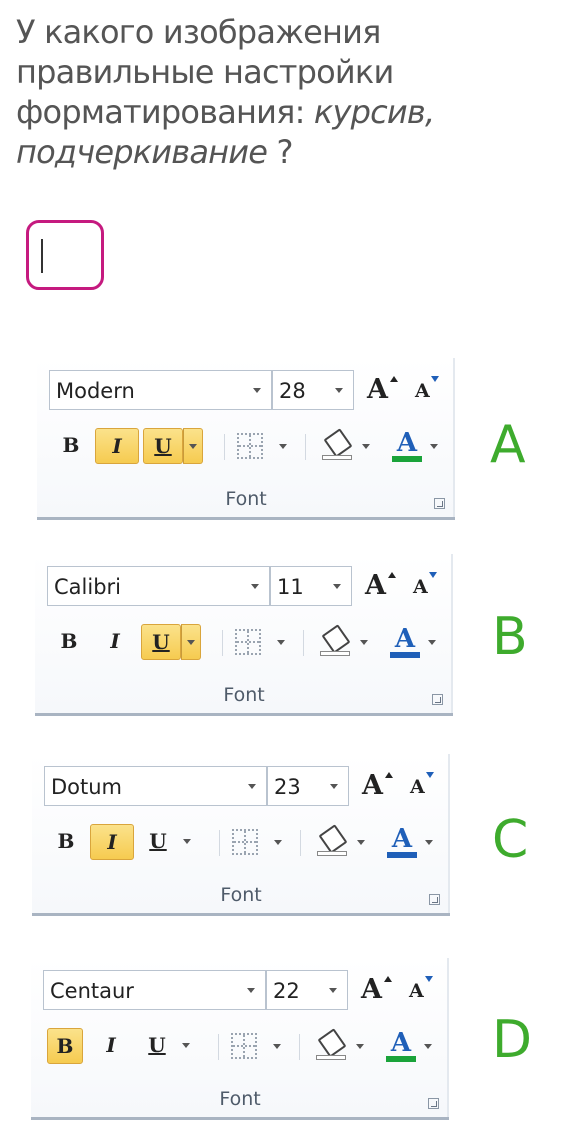  What do you see at coordinates (508, 445) in the screenshot?
I see `option-letter: A` at bounding box center [508, 445].